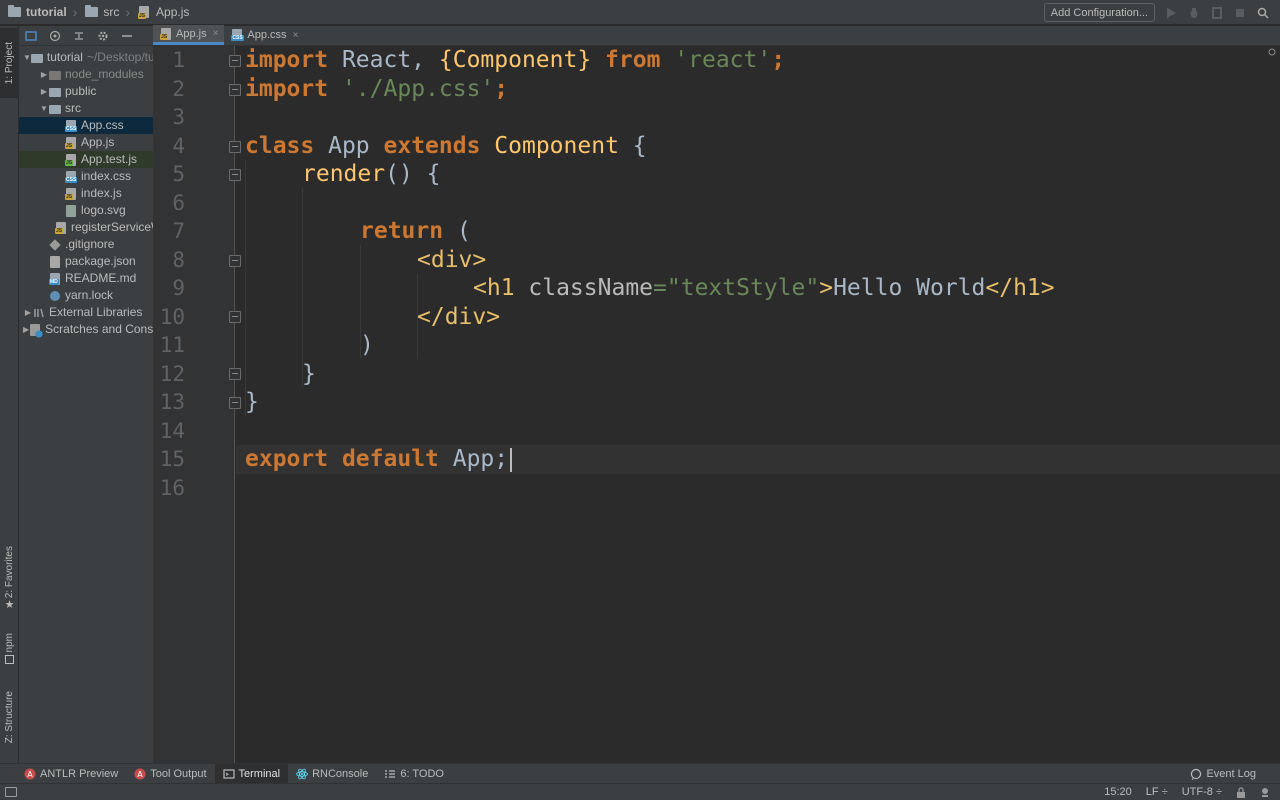  I want to click on tool-todo: 6: TODO, so click(414, 773).